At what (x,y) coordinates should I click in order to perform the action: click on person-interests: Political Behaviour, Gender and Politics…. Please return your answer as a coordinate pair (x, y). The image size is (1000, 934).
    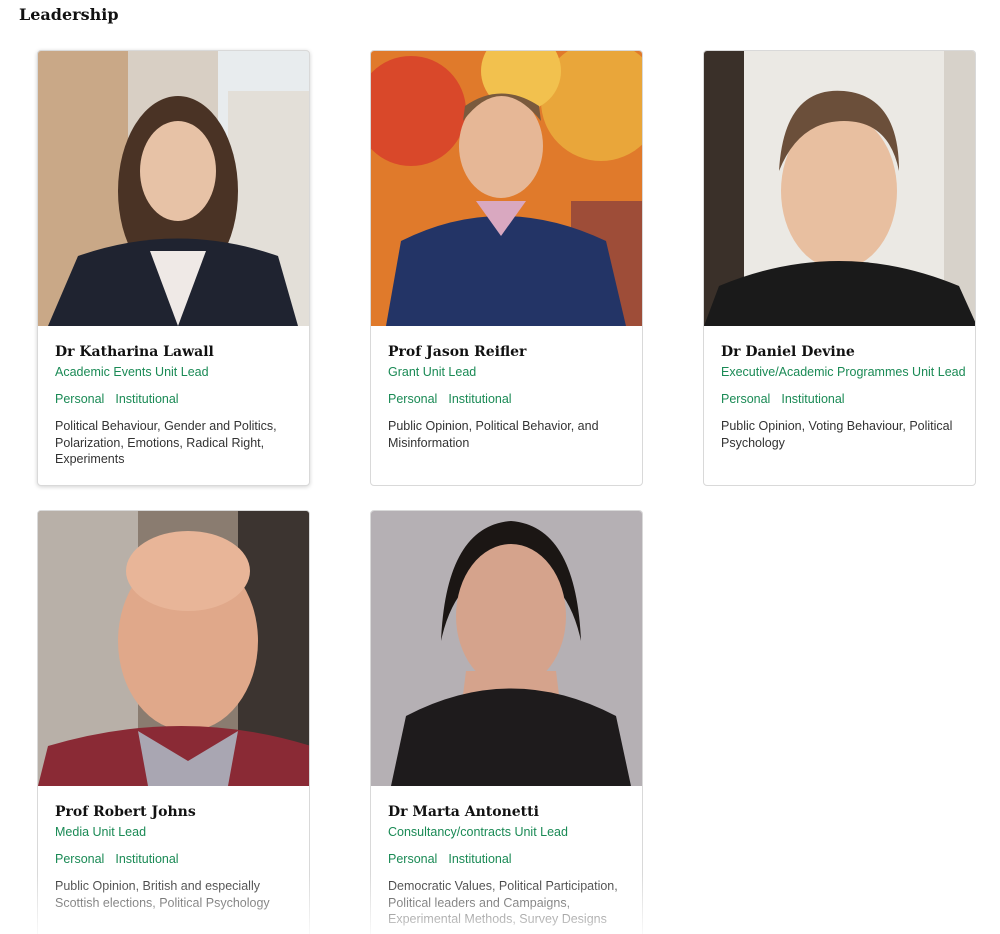
    Looking at the image, I should click on (166, 442).